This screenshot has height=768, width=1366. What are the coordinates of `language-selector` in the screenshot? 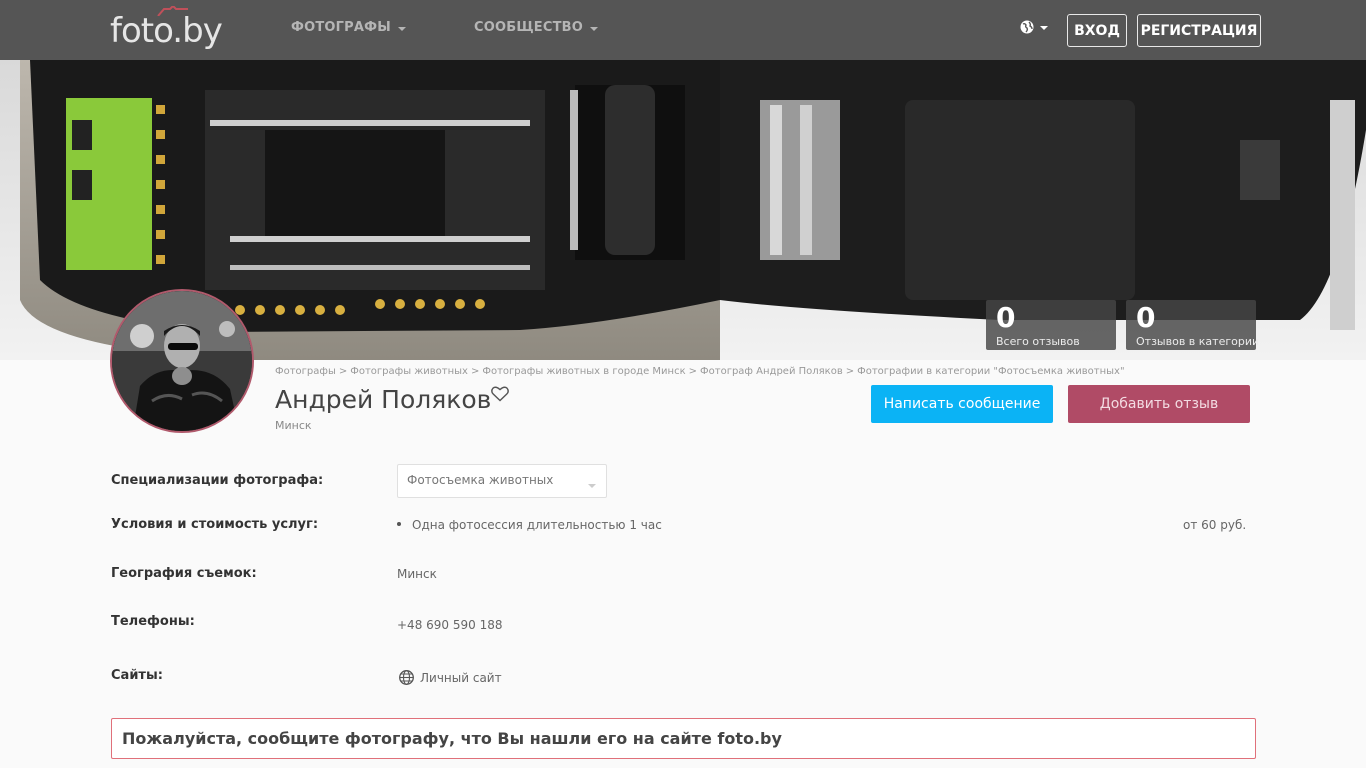 It's located at (1034, 27).